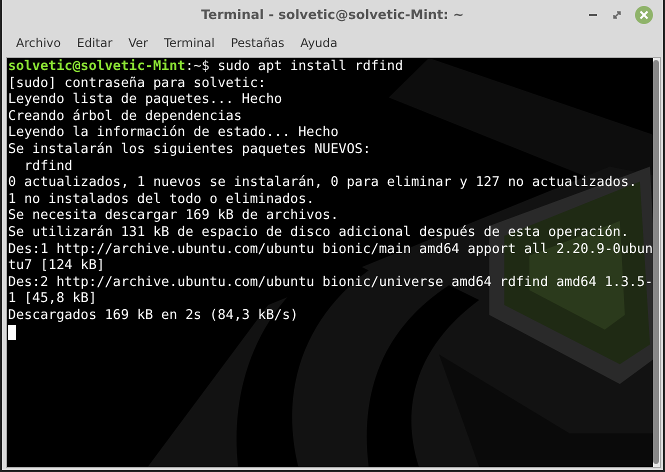 The image size is (665, 472). I want to click on menu-item: Ver, so click(138, 43).